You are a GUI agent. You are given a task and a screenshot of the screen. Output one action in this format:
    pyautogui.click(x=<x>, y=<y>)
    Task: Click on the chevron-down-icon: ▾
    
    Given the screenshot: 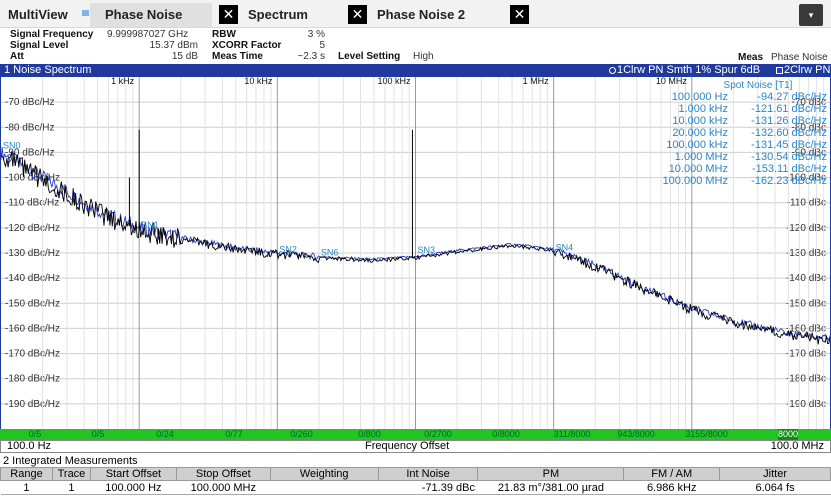 What is the action you would take?
    pyautogui.click(x=811, y=15)
    